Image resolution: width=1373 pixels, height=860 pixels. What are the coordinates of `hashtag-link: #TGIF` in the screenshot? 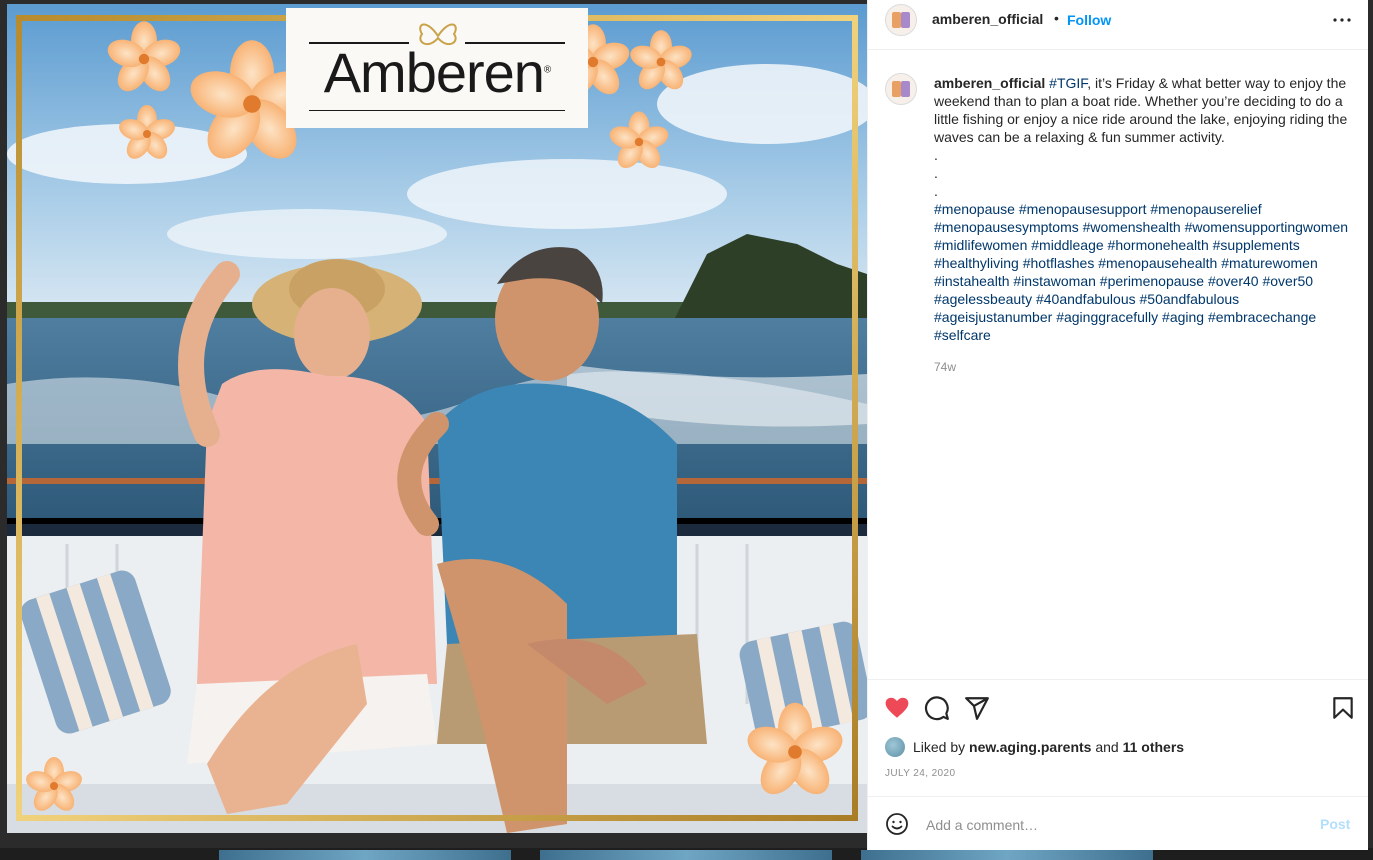 It's located at (1068, 83).